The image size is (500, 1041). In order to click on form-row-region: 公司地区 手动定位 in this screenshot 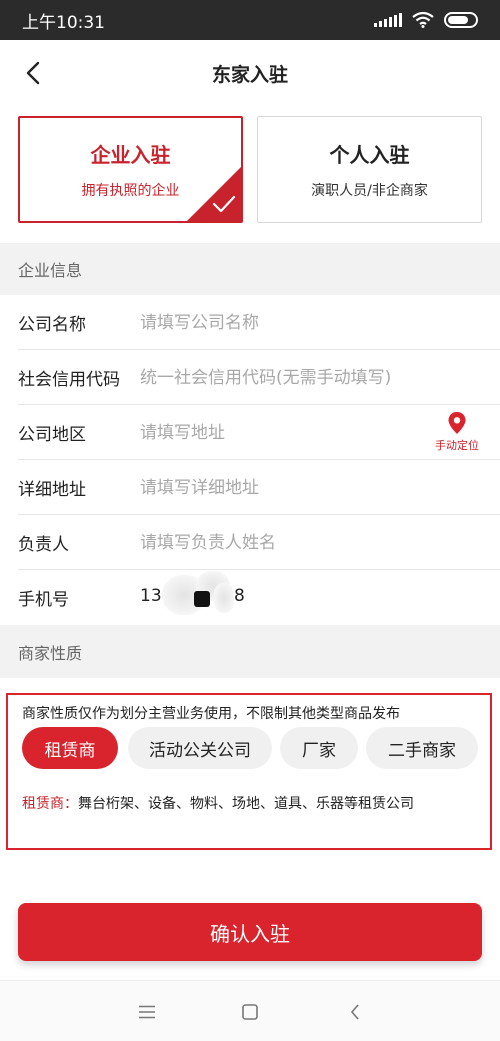, I will do `click(250, 432)`.